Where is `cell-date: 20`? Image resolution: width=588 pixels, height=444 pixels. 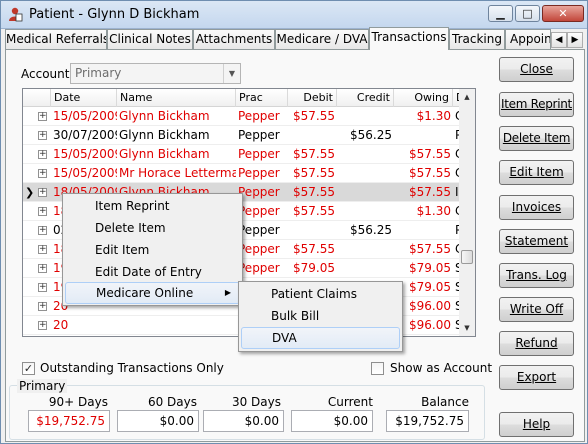 cell-date: 20 is located at coordinates (61, 325).